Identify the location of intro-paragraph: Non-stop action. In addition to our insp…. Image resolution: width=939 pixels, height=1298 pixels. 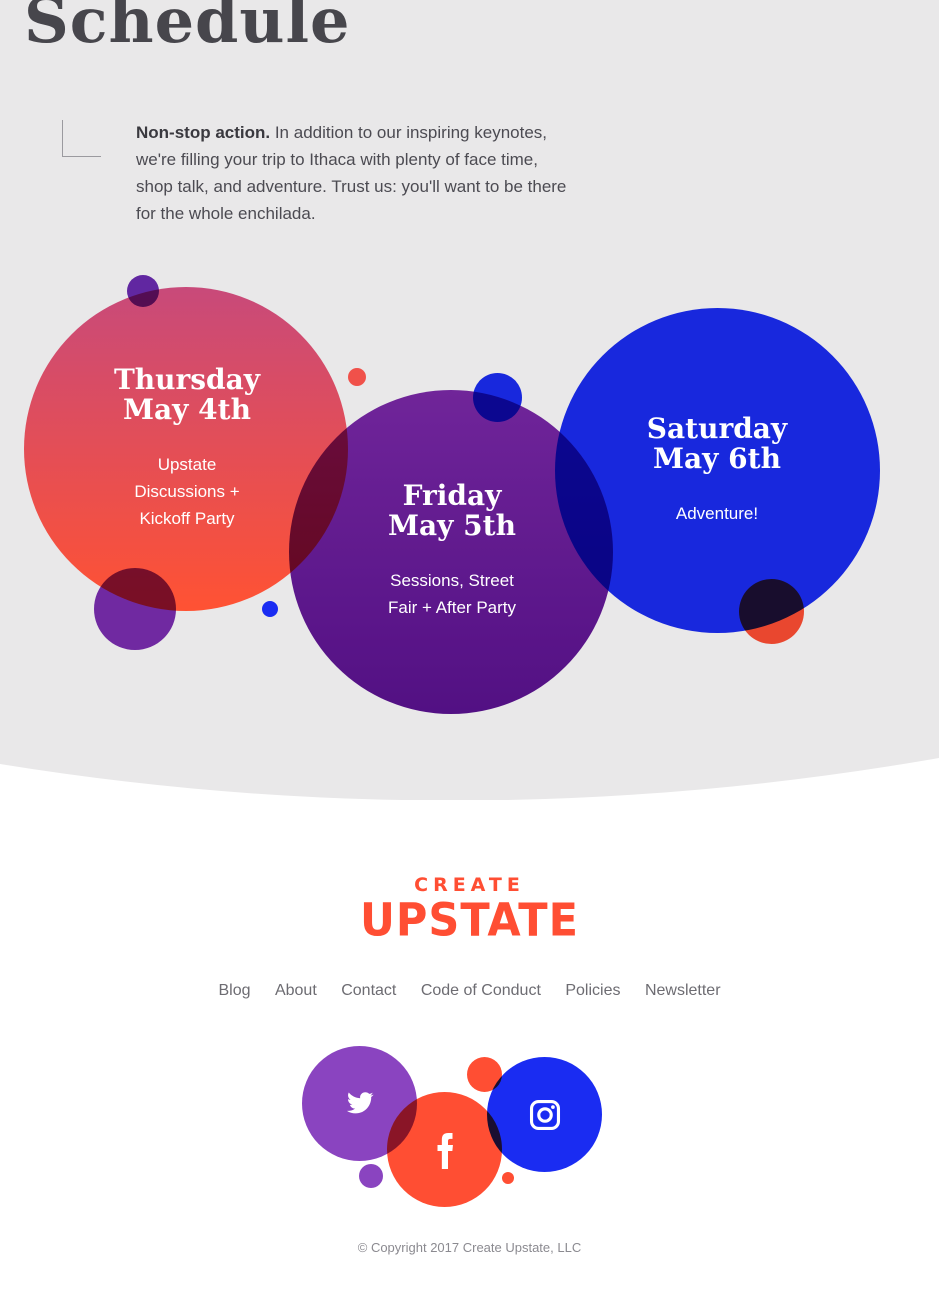
(356, 173).